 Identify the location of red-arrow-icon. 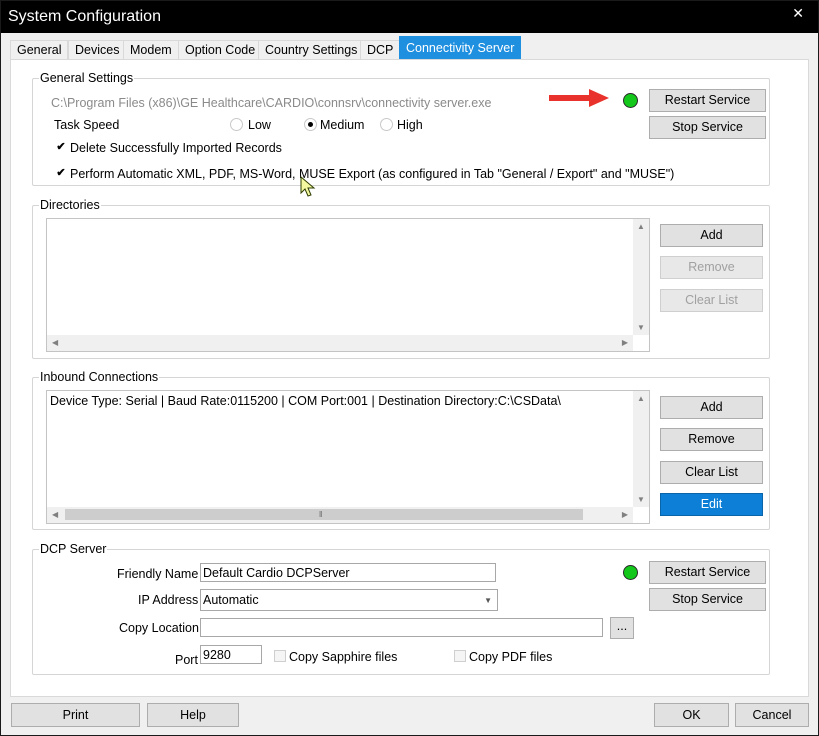
(579, 98).